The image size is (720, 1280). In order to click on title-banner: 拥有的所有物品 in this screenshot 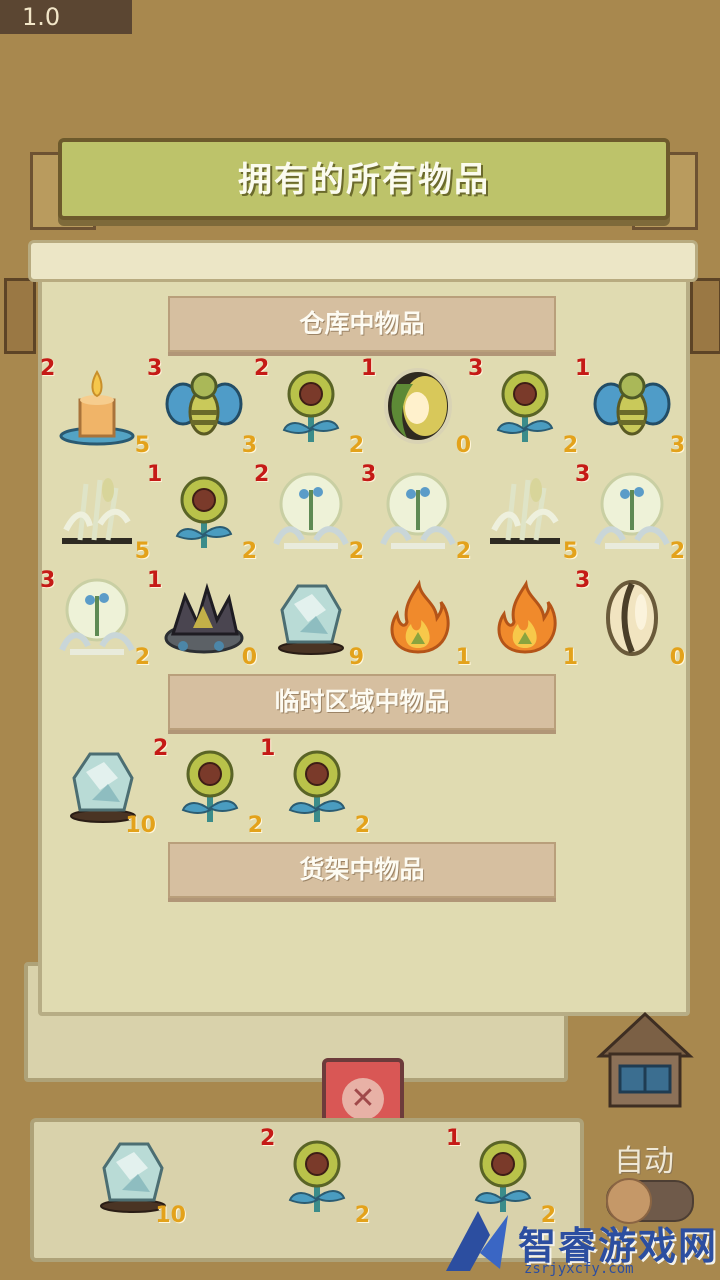, I will do `click(364, 179)`.